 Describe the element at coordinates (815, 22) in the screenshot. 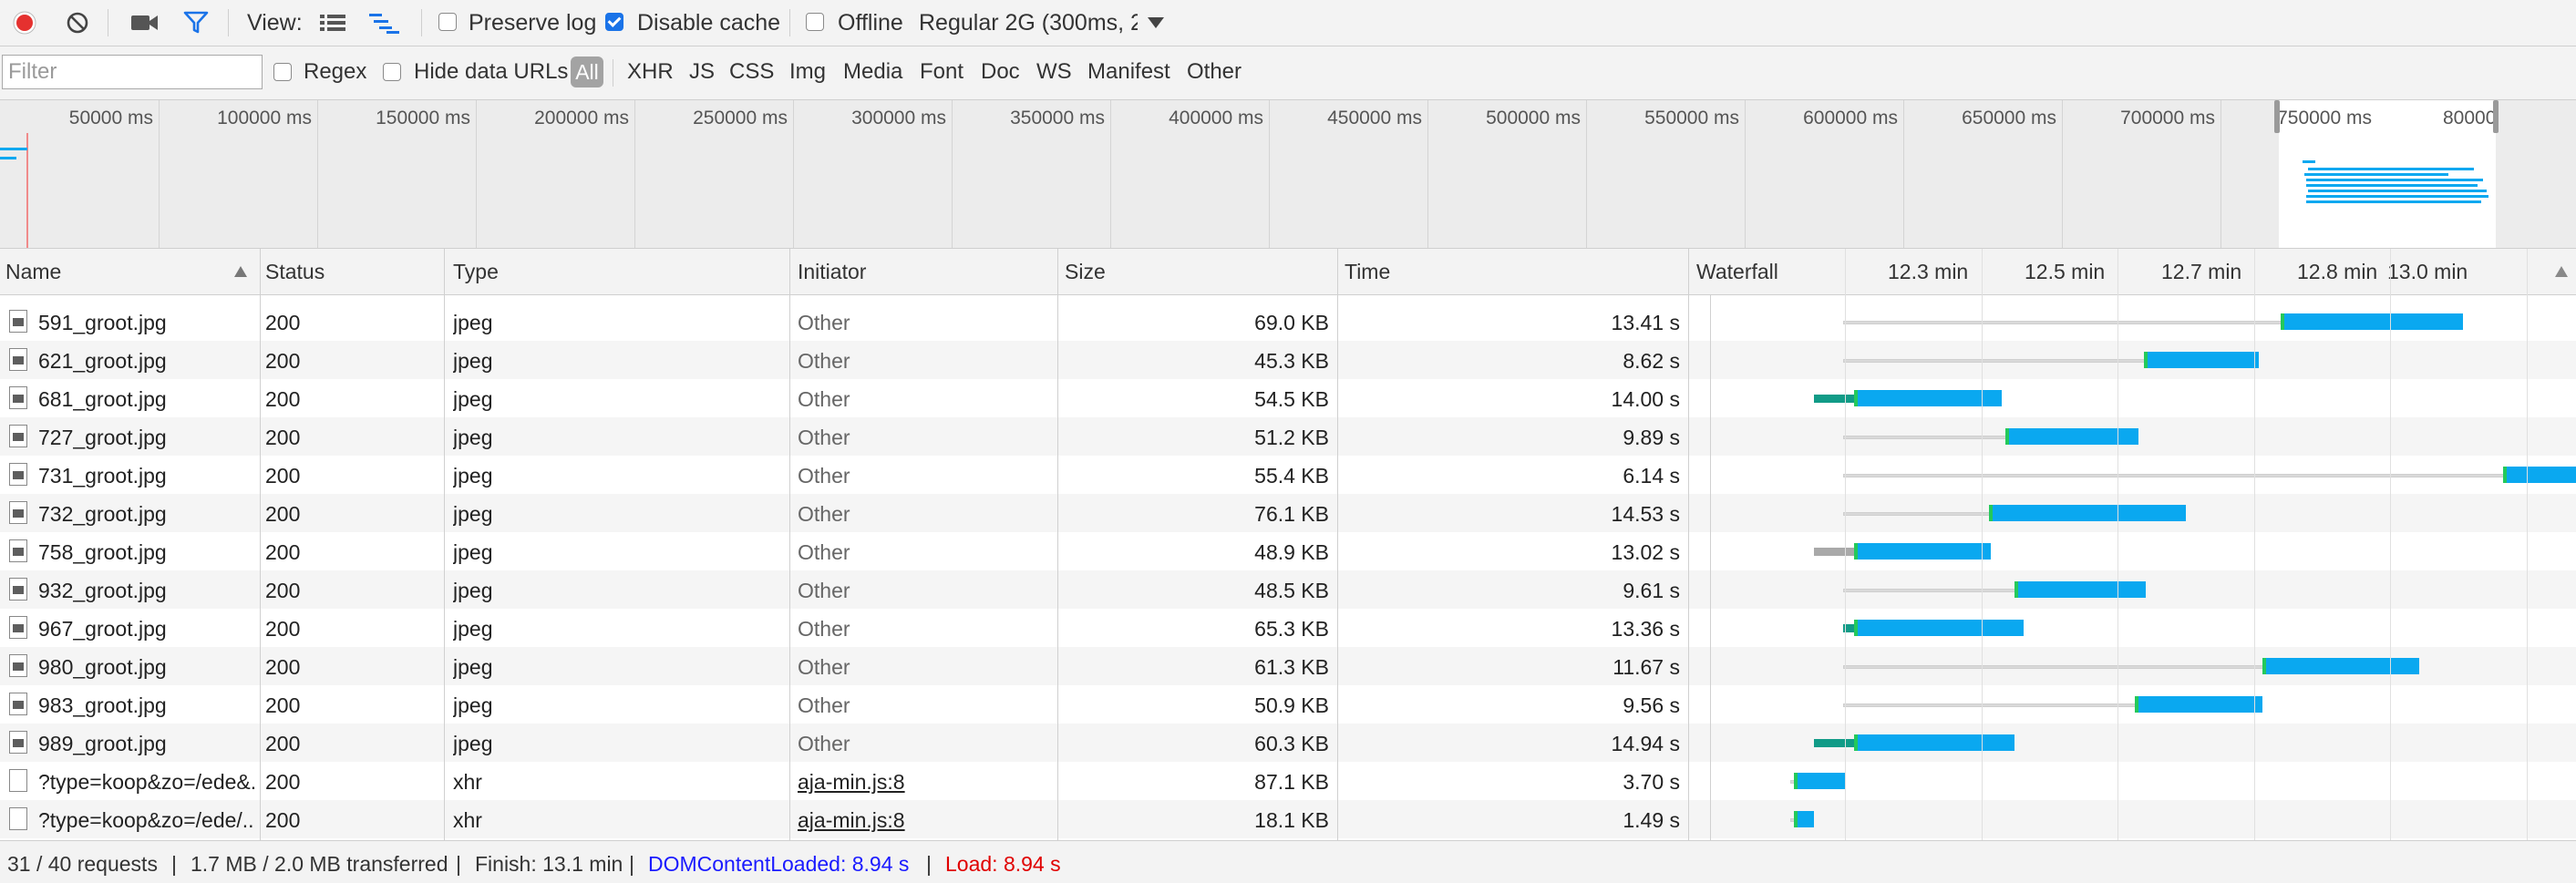

I see `offline-checkbox` at that location.